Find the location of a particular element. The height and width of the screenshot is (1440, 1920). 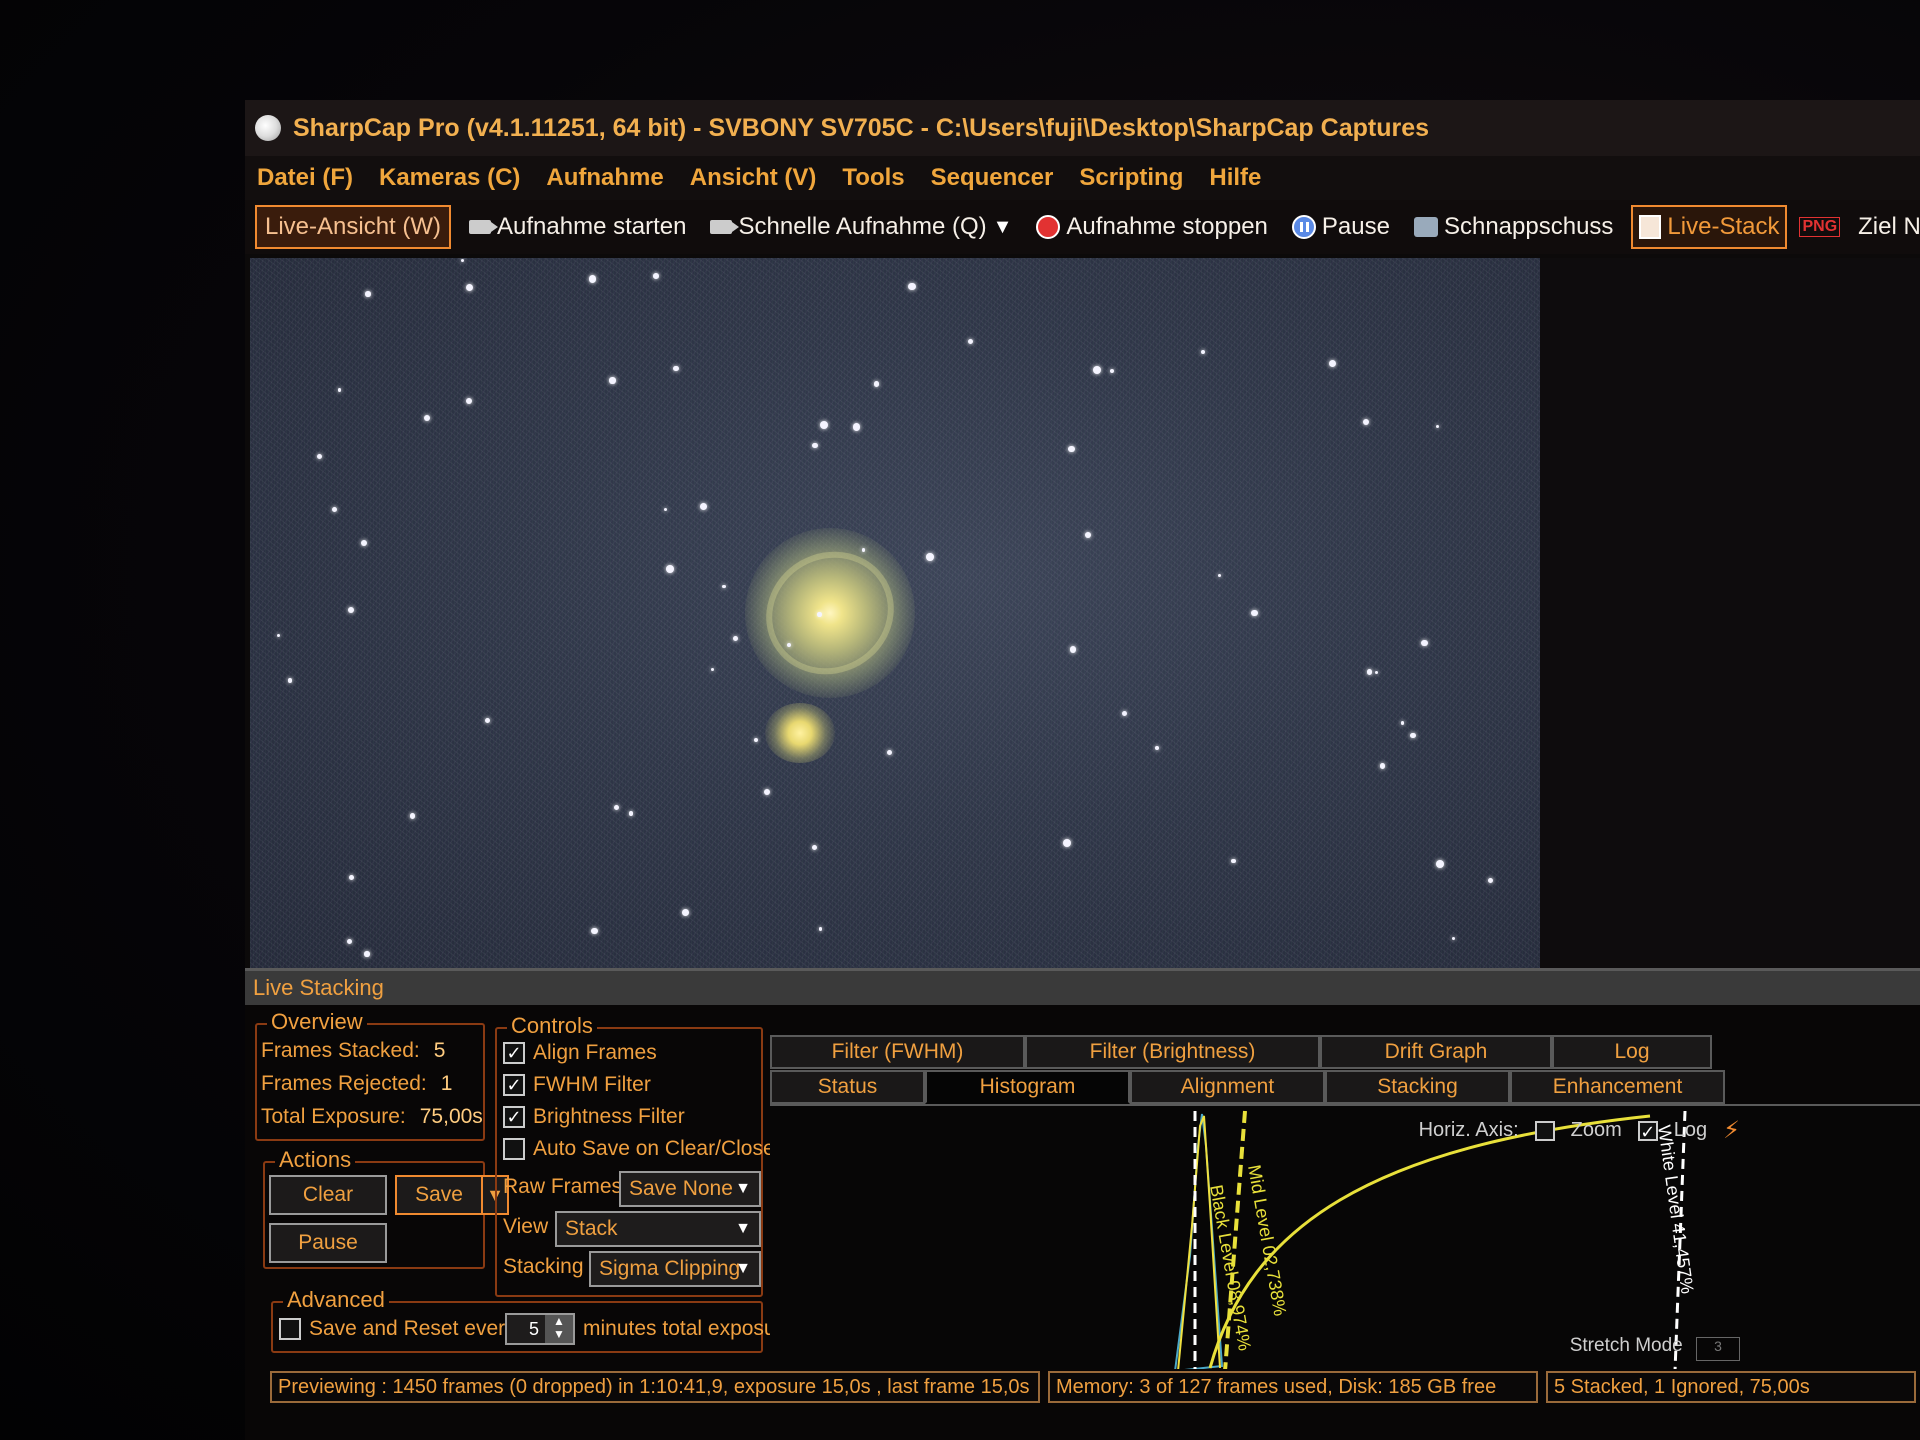

menu-datei: Datei (F) is located at coordinates (305, 178).